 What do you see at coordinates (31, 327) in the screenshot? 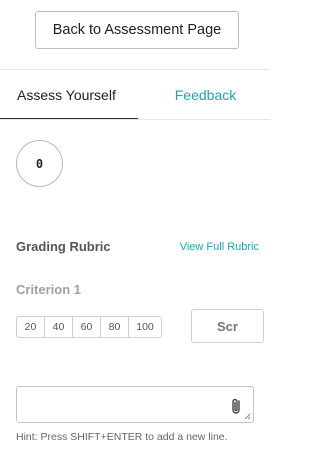
I see `scale-option-20: 20` at bounding box center [31, 327].